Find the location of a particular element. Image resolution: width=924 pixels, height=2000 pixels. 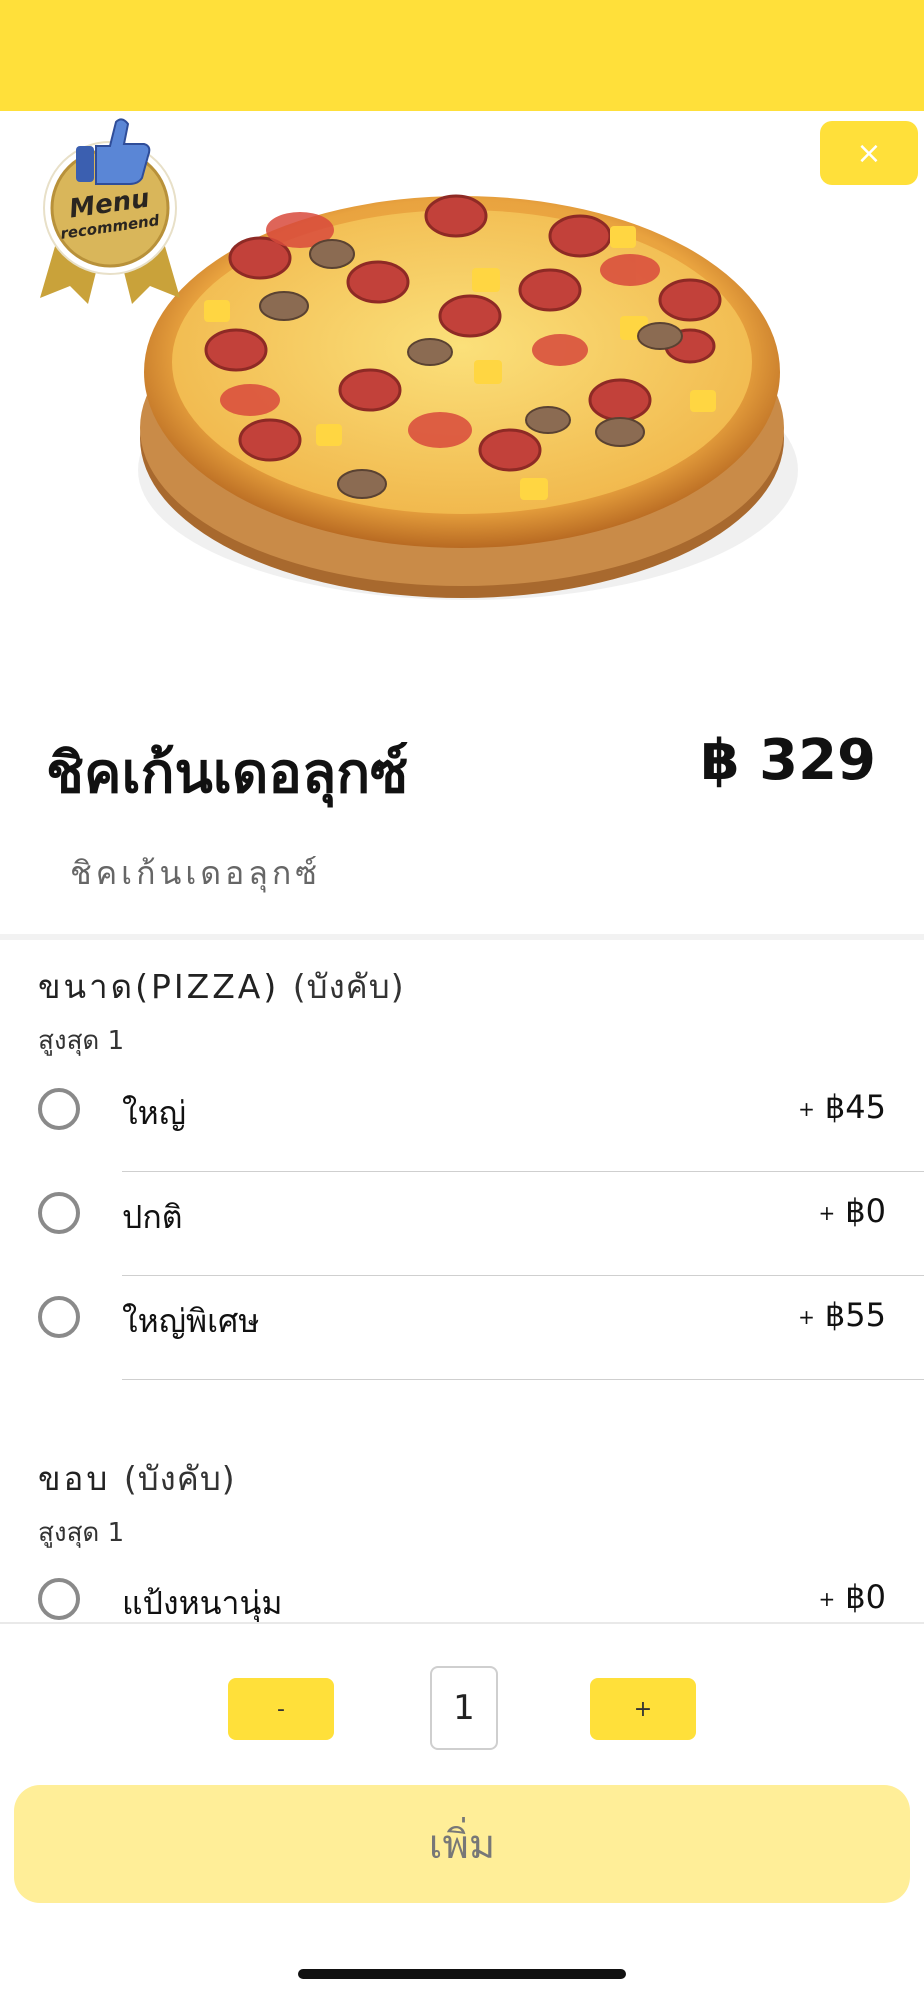

product-name: ชิคเก้นเดอลุกซ์ is located at coordinates (227, 773).